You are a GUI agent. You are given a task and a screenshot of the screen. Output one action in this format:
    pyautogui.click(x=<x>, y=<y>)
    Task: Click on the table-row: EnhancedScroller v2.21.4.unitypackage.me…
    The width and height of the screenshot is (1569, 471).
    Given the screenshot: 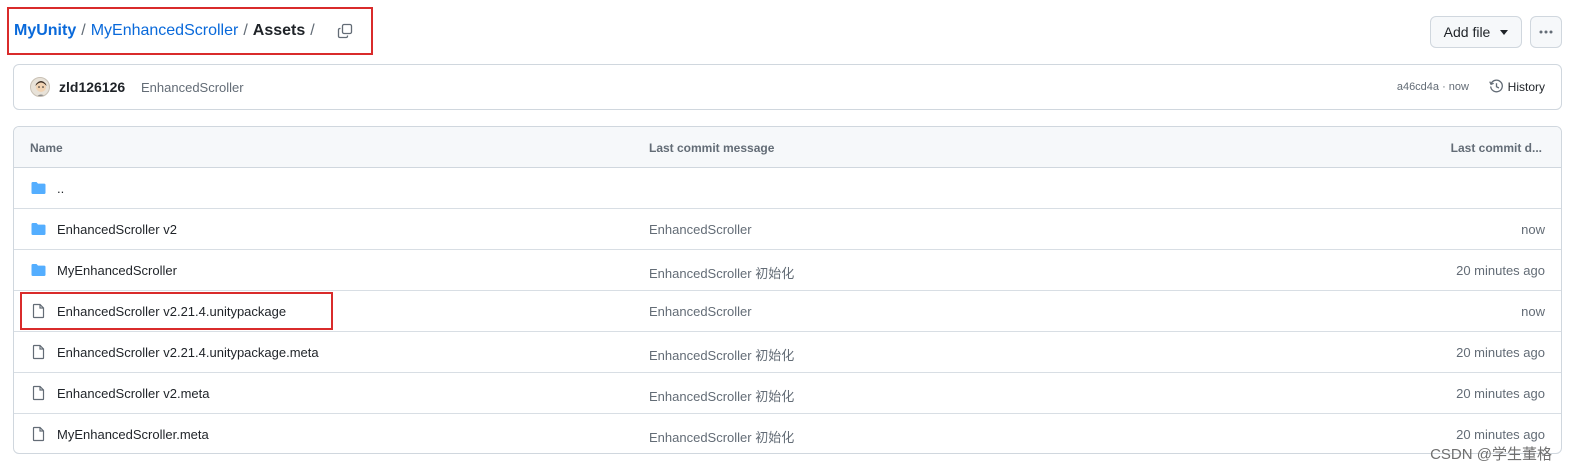 What is the action you would take?
    pyautogui.click(x=787, y=352)
    